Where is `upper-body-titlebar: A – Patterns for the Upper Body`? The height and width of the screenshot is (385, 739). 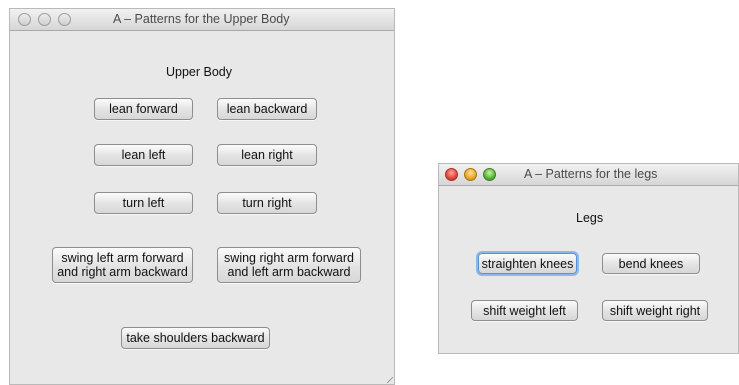
upper-body-titlebar: A – Patterns for the Upper Body is located at coordinates (202, 20).